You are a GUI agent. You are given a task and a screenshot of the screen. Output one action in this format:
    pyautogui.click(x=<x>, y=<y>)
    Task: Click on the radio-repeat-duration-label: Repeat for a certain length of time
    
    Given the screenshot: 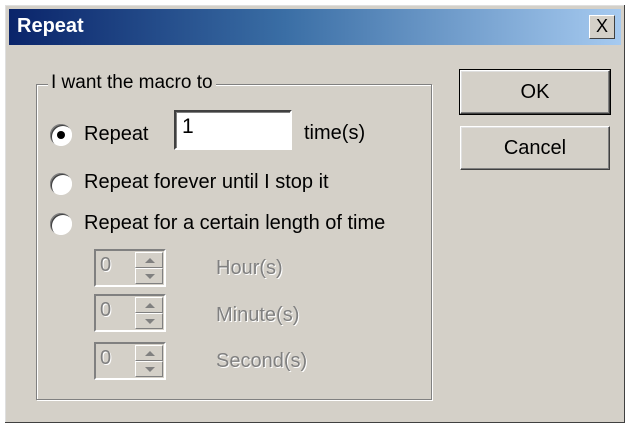 What is the action you would take?
    pyautogui.click(x=234, y=223)
    